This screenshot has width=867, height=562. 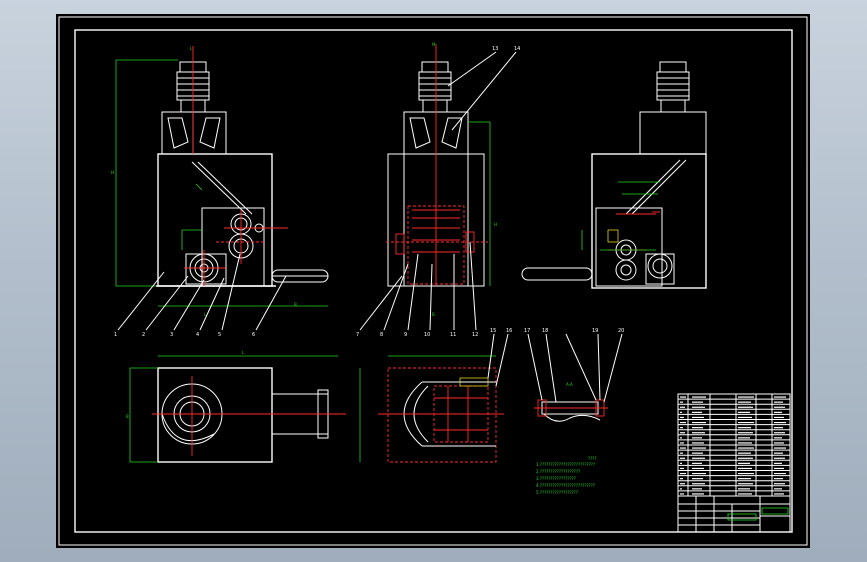 What do you see at coordinates (143, 335) in the screenshot?
I see `balloon-2: 2` at bounding box center [143, 335].